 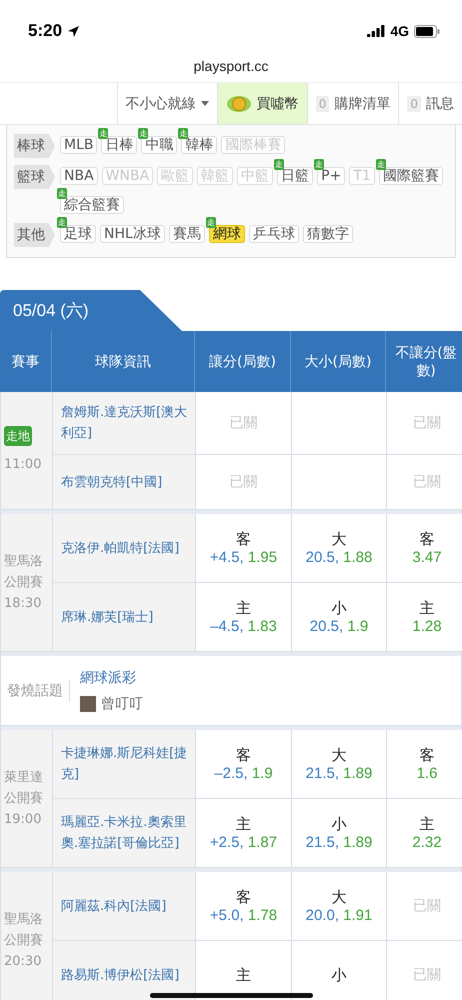 What do you see at coordinates (199, 145) in the screenshot?
I see `league-chip: 韓棒` at bounding box center [199, 145].